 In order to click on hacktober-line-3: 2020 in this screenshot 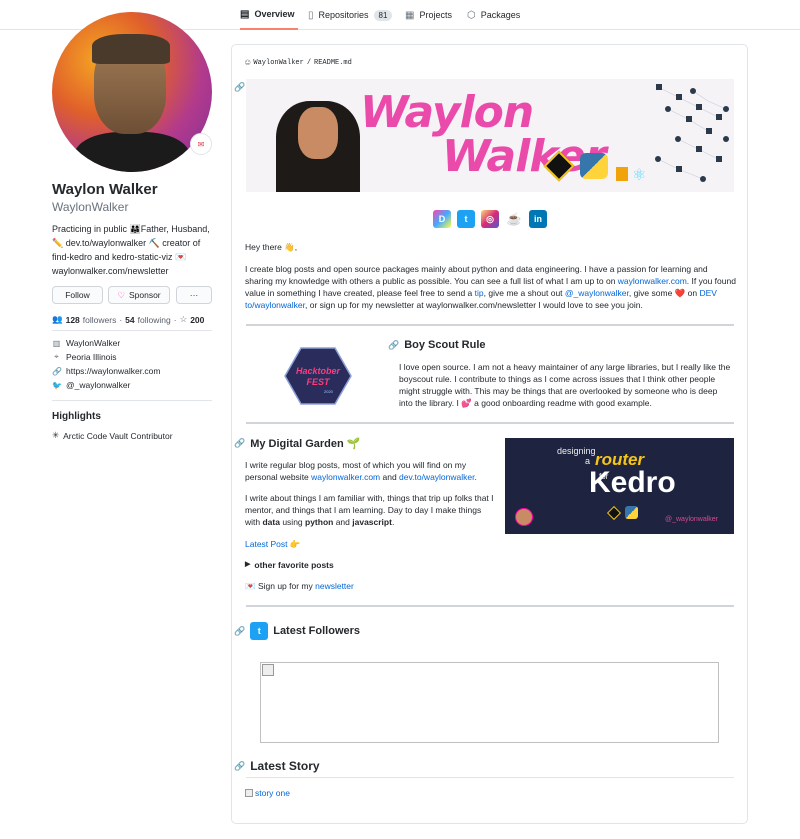, I will do `click(329, 391)`.